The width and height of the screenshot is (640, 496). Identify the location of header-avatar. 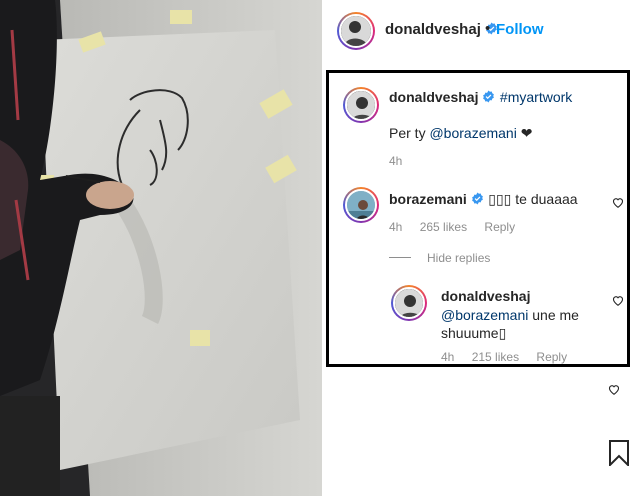
(356, 31).